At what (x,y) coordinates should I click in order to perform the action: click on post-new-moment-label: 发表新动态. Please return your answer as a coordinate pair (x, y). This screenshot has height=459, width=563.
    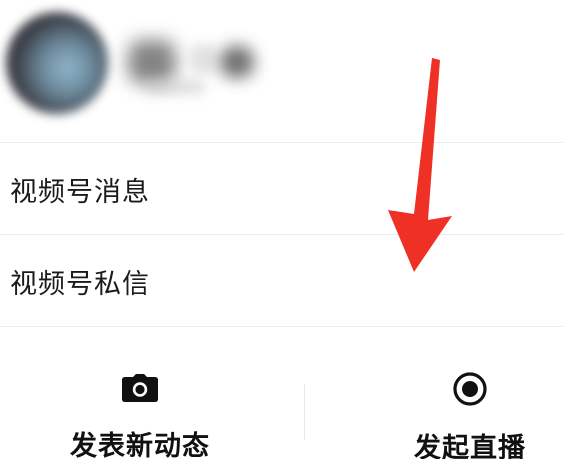
    Looking at the image, I should click on (140, 445).